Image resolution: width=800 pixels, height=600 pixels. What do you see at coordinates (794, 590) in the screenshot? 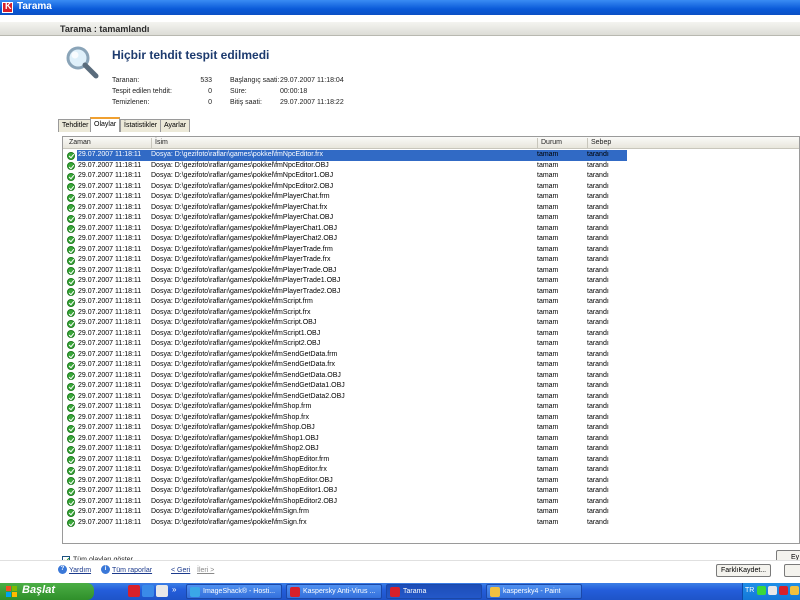
I see `tray-app-icon` at bounding box center [794, 590].